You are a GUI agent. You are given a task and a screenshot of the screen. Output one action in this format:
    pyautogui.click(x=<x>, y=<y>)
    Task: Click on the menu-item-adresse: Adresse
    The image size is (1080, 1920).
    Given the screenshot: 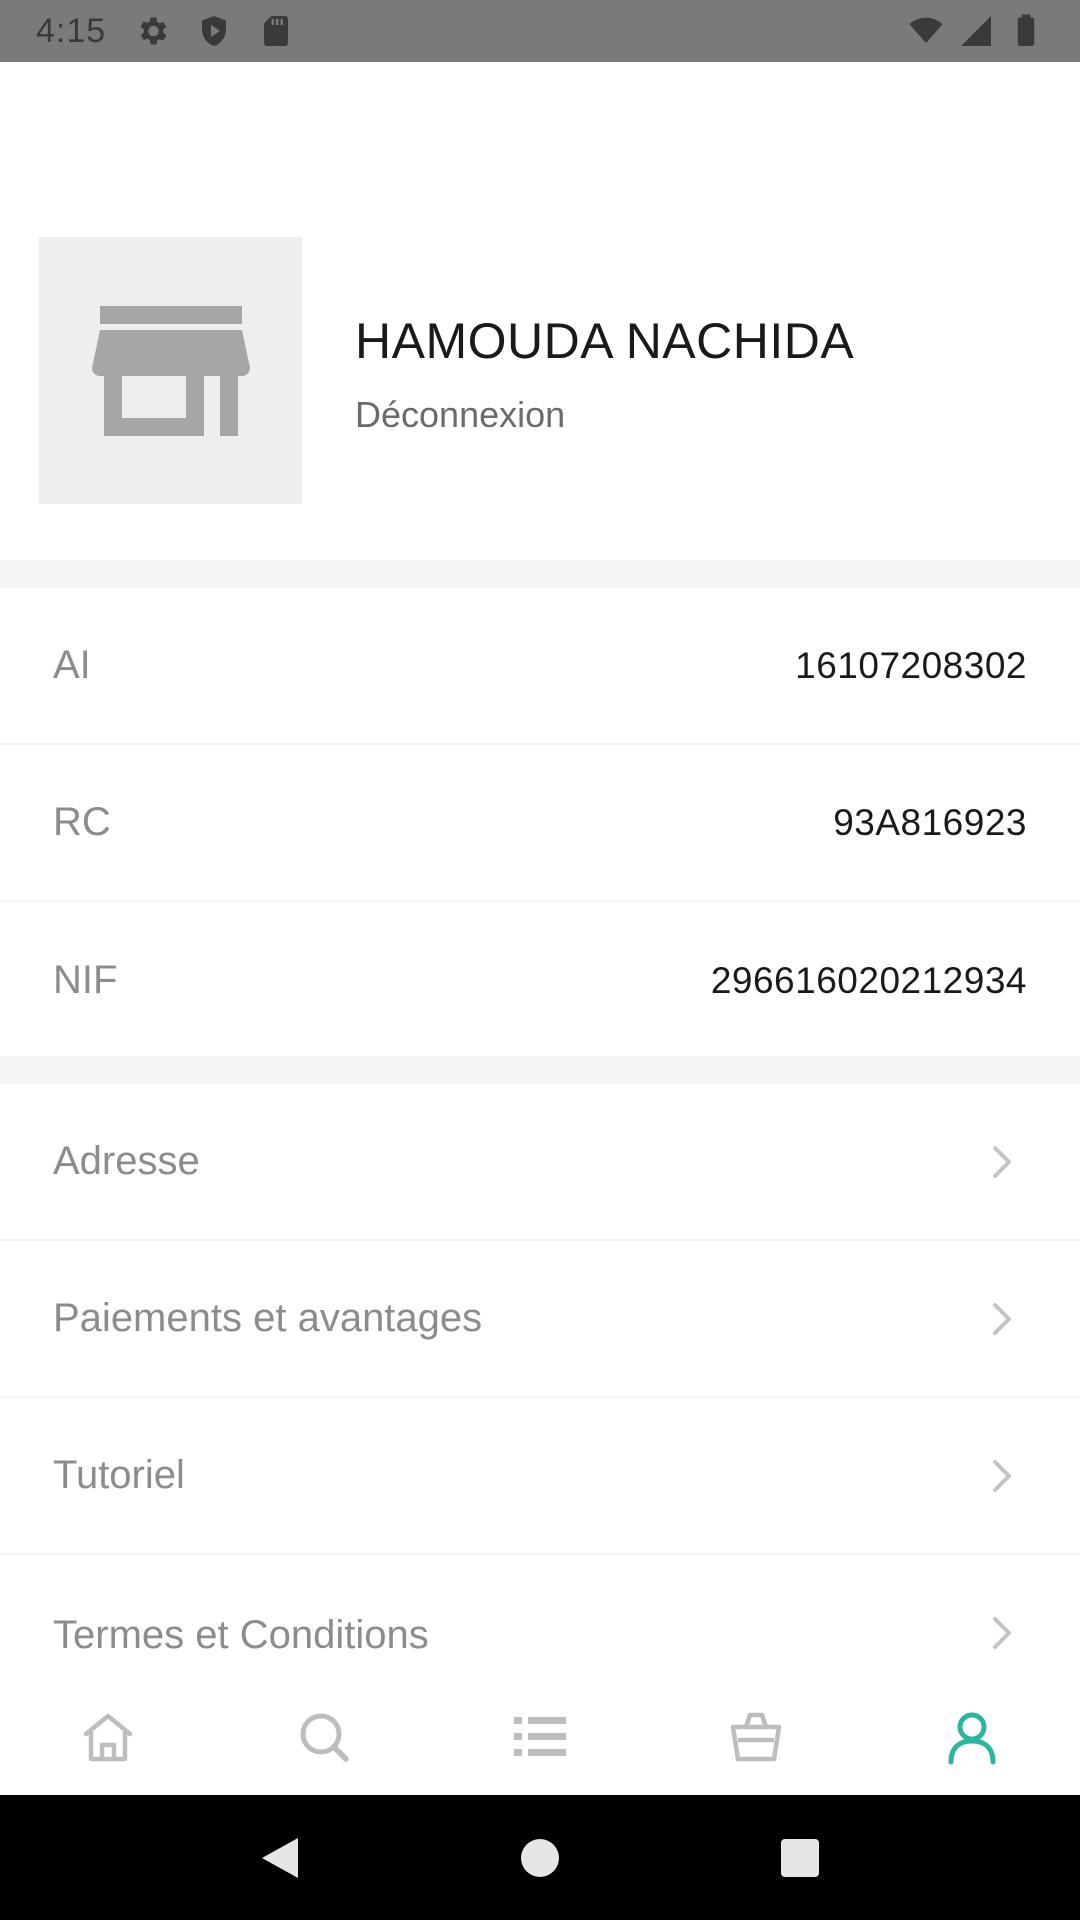 What is the action you would take?
    pyautogui.click(x=540, y=1162)
    